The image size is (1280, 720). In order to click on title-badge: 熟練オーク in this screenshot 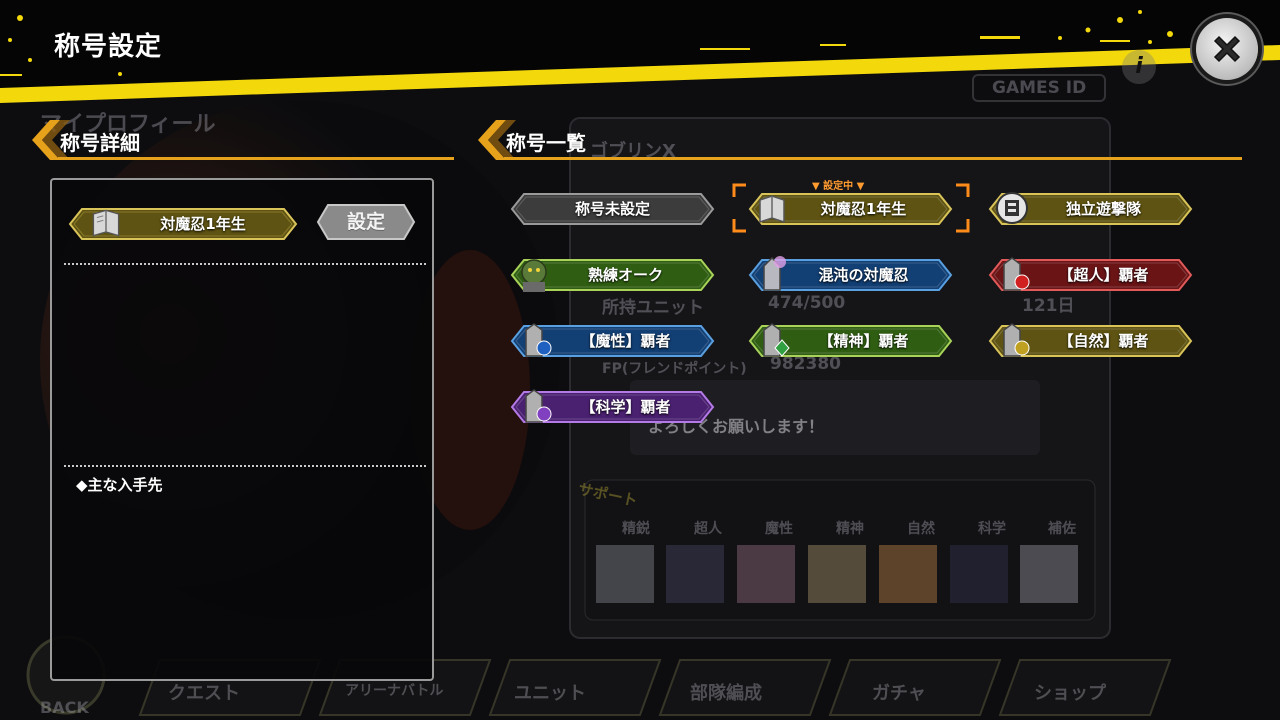, I will do `click(612, 275)`.